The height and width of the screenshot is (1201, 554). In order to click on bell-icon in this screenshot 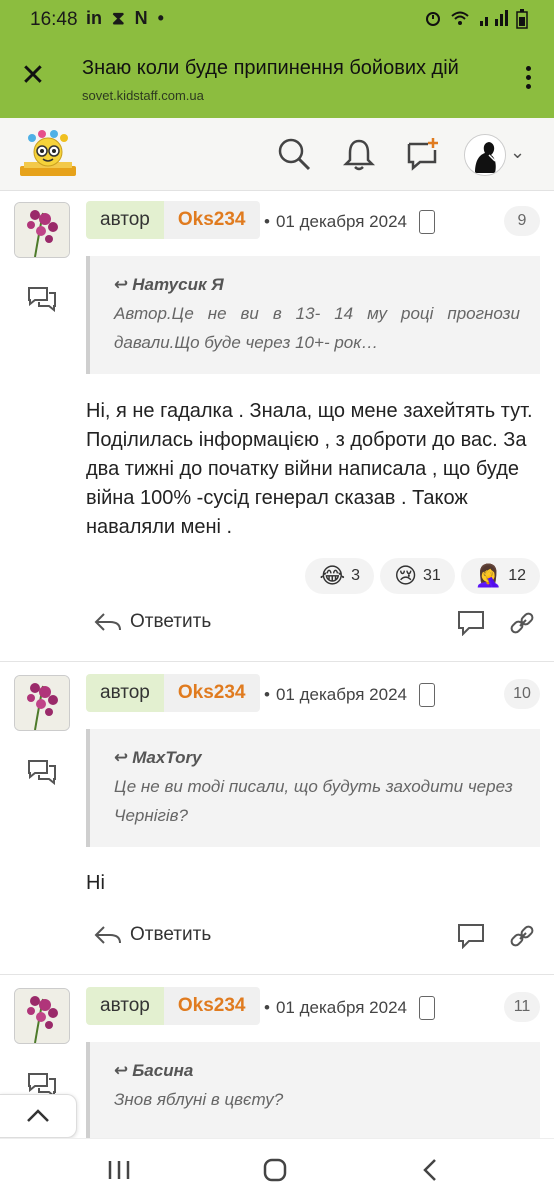, I will do `click(359, 154)`.